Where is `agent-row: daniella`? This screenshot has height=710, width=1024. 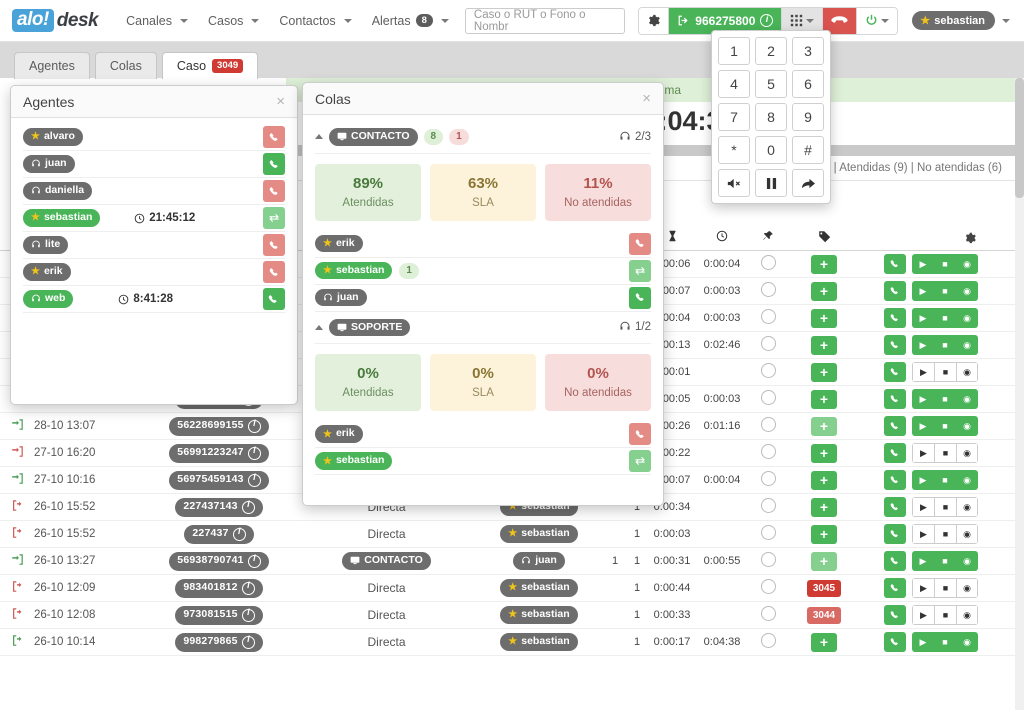
agent-row: daniella is located at coordinates (154, 191).